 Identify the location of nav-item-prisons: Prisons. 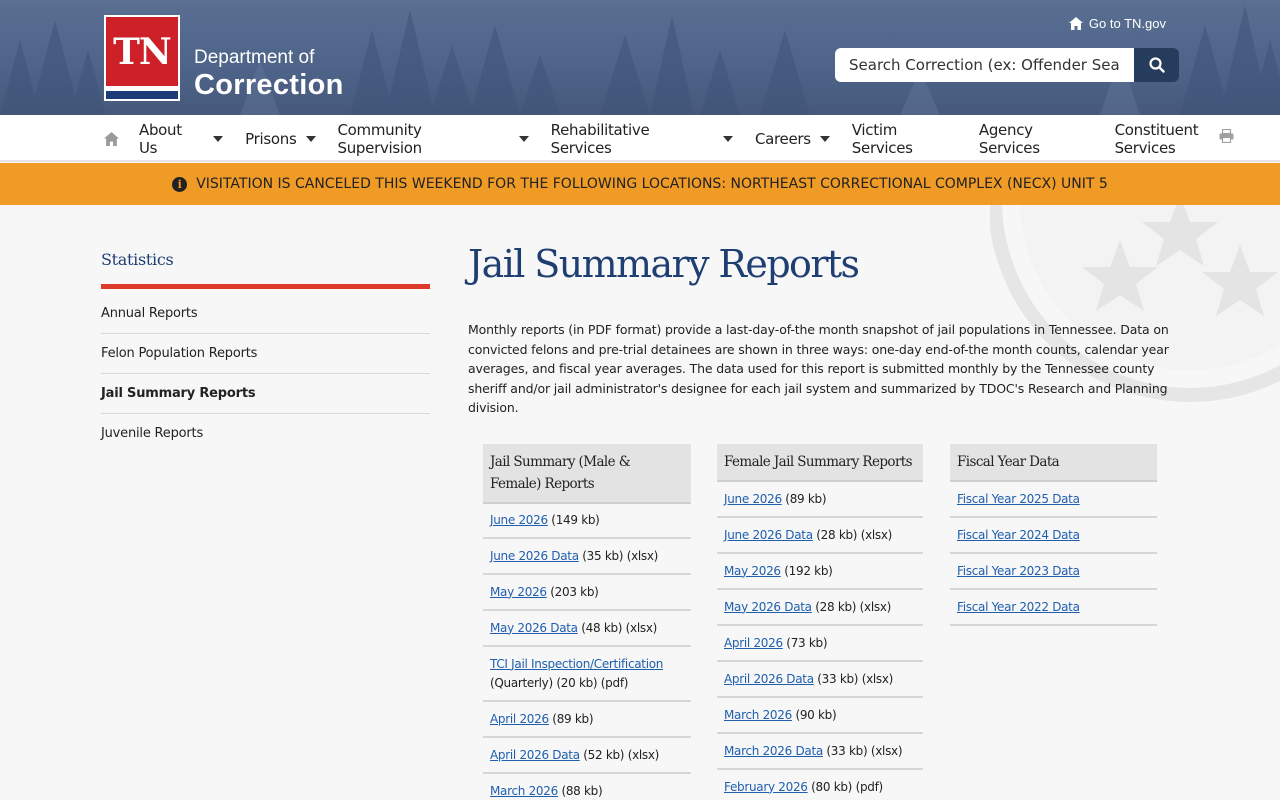
(282, 139).